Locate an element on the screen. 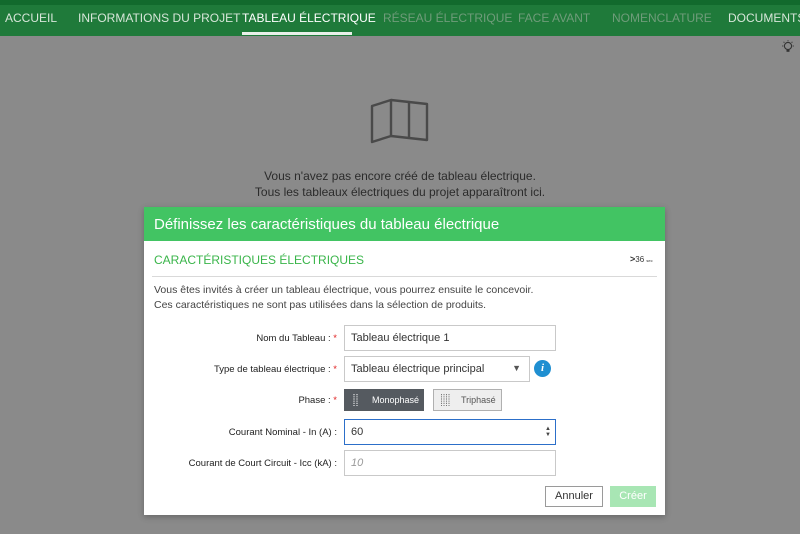  lightbulb-icon is located at coordinates (788, 47).